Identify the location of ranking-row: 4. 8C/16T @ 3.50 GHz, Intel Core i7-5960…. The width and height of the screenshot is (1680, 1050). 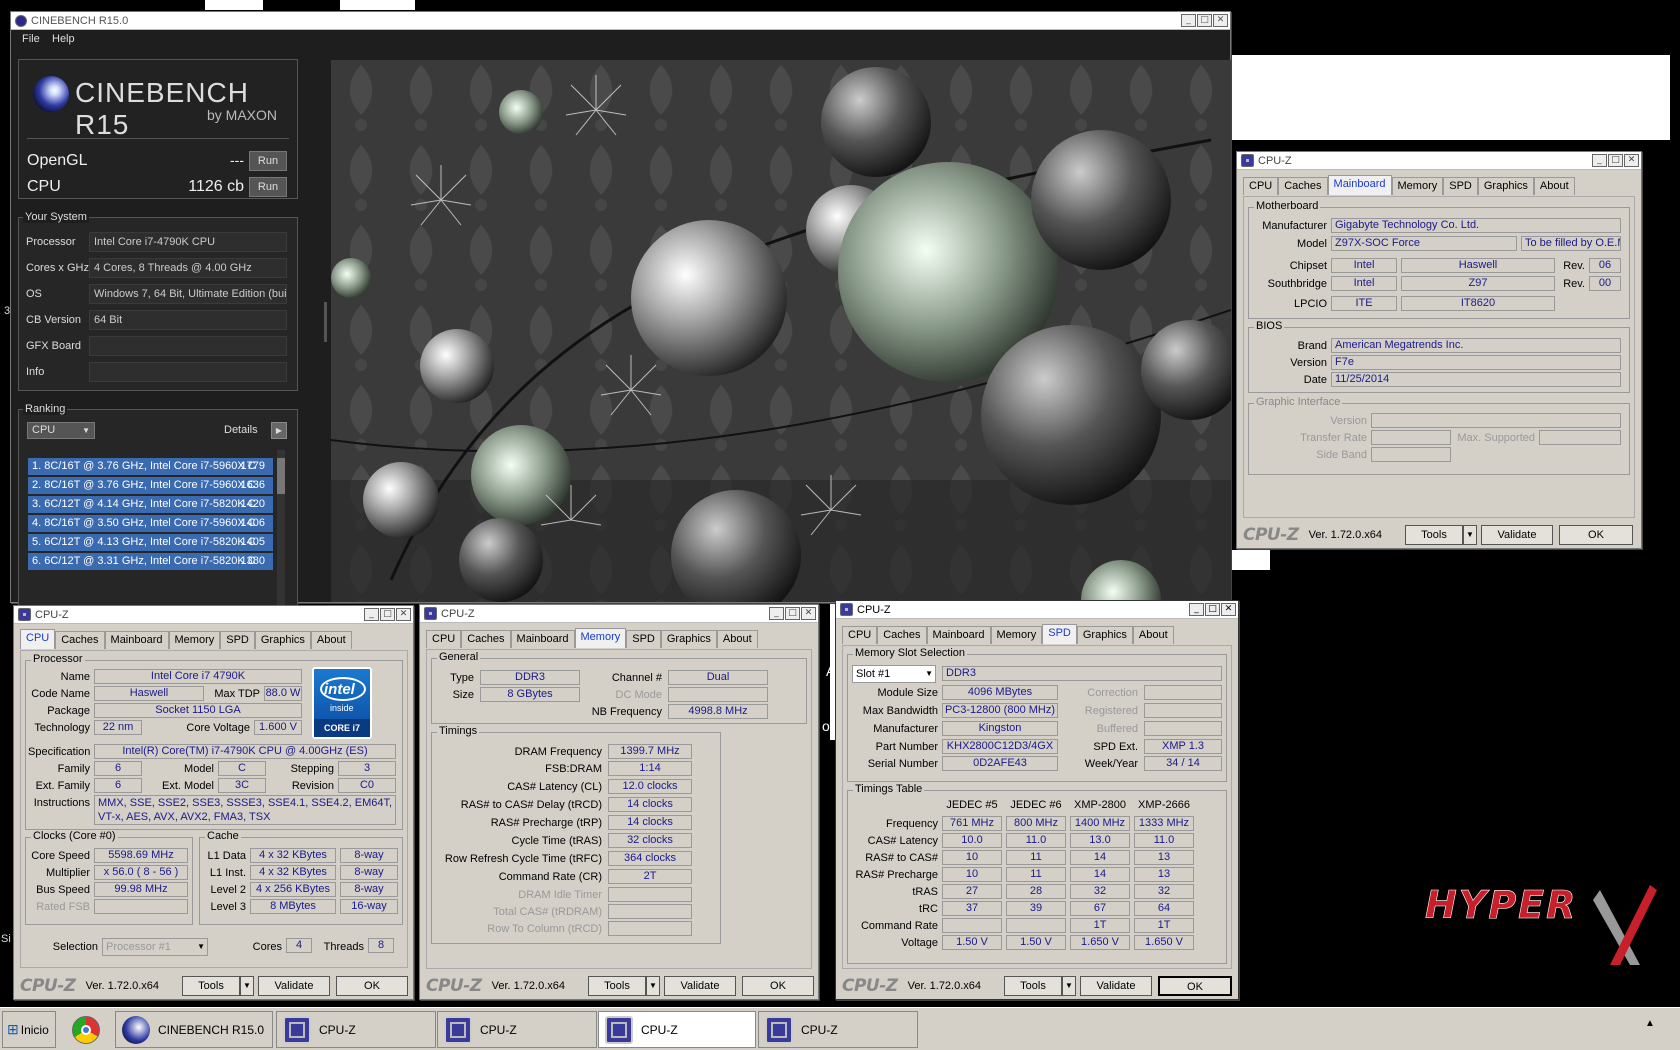
(150, 523).